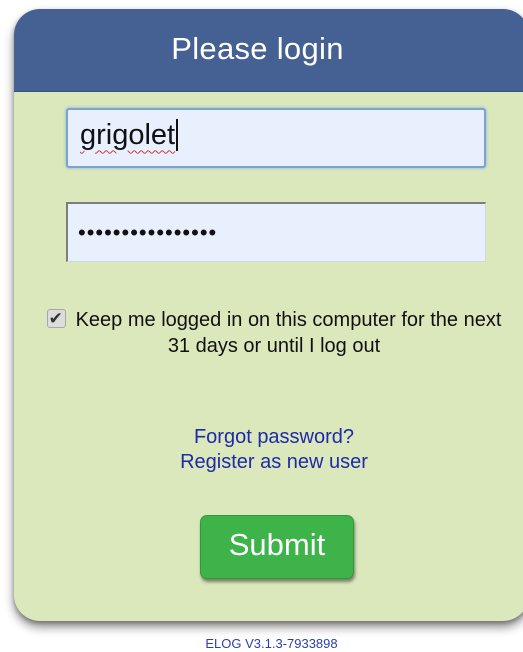  I want to click on text-caret, so click(177, 135).